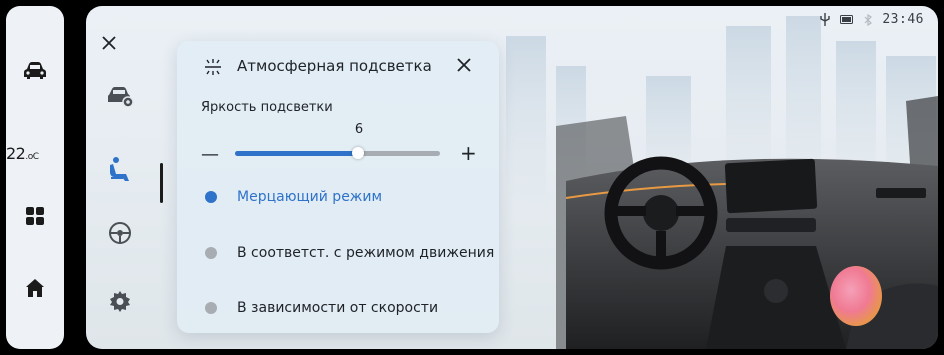  What do you see at coordinates (310, 197) in the screenshot?
I see `option-label: Мерцающий режим` at bounding box center [310, 197].